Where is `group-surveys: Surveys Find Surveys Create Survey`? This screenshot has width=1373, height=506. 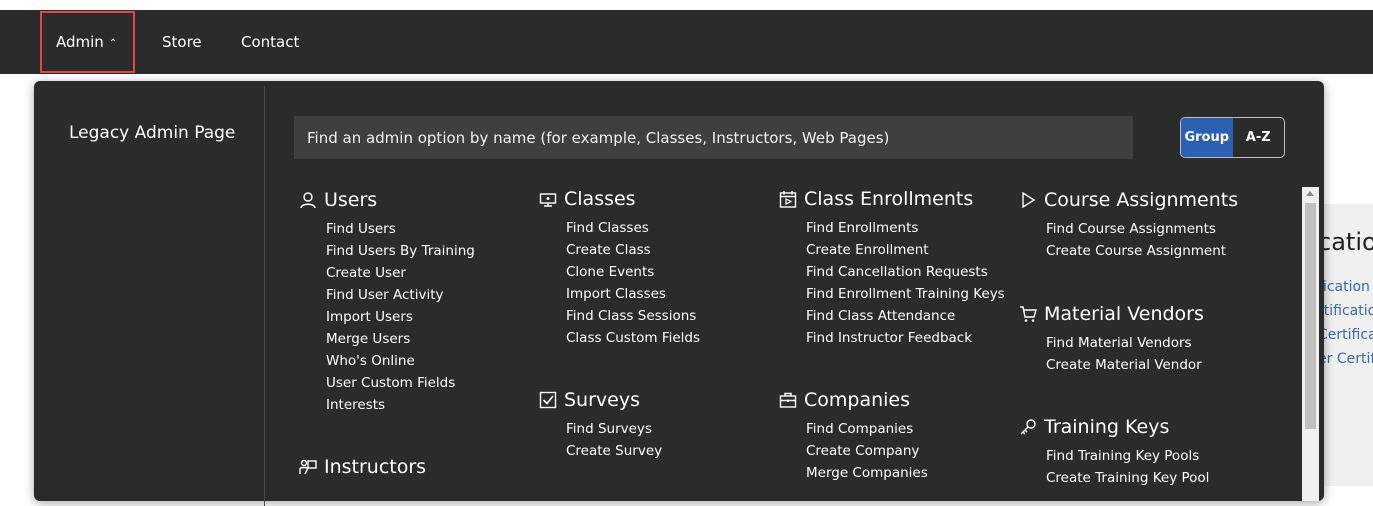
group-surveys: Surveys Find Surveys Create Survey is located at coordinates (600, 425).